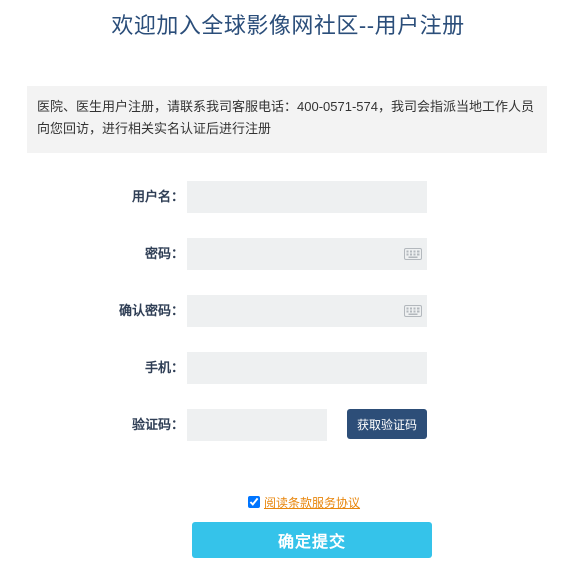  I want to click on username-row: 用户名：, so click(288, 197).